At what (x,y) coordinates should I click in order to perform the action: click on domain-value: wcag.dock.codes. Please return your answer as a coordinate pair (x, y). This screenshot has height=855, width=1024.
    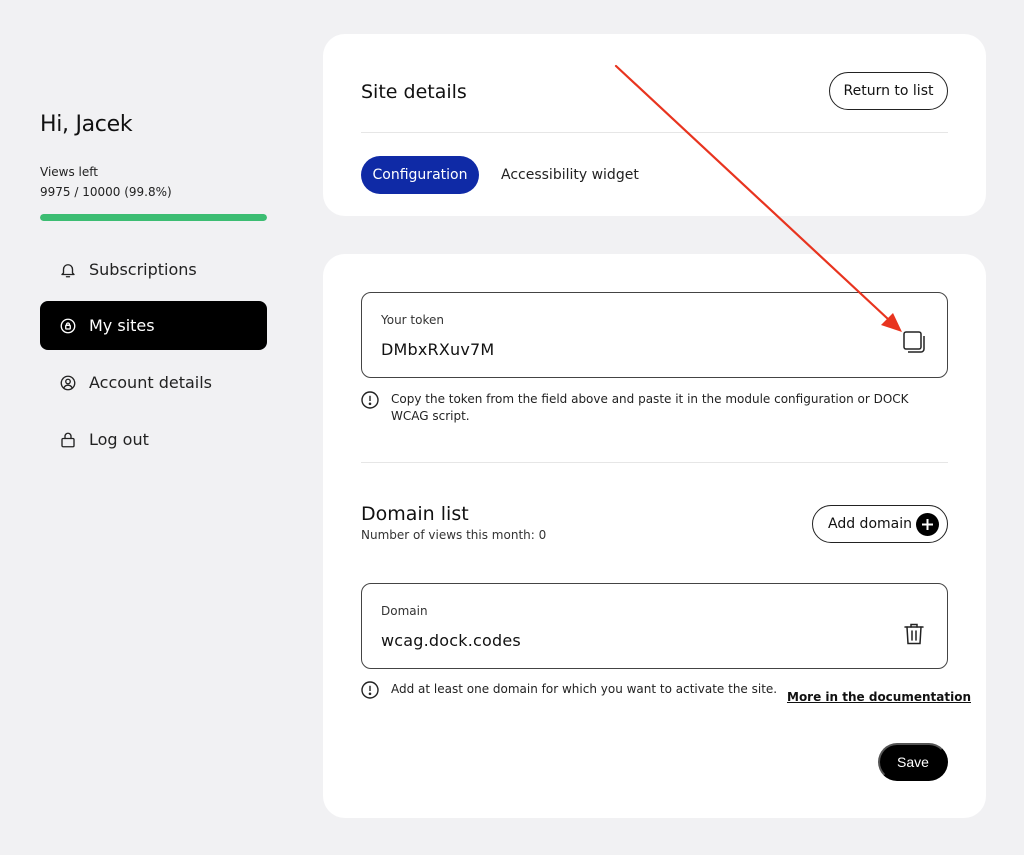
    Looking at the image, I should click on (451, 640).